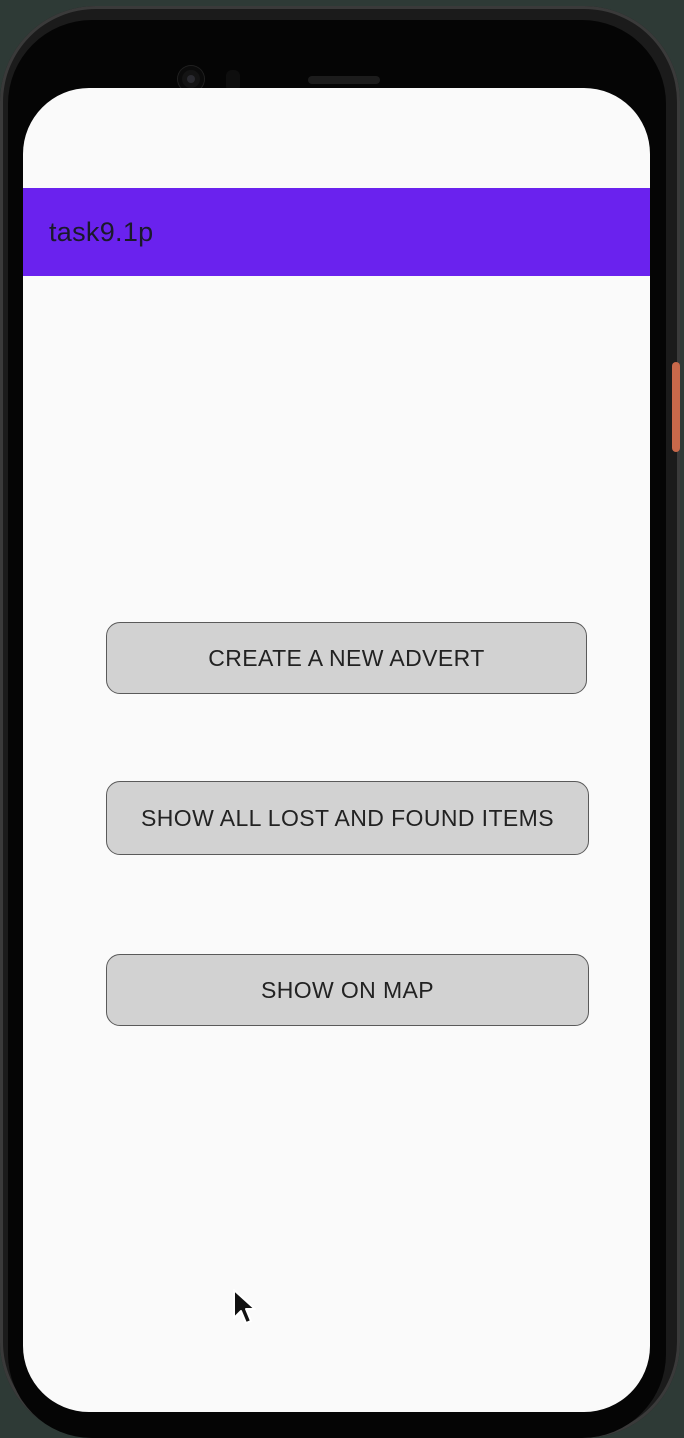 This screenshot has height=1438, width=684. Describe the element at coordinates (344, 80) in the screenshot. I see `earpiece-speaker` at that location.